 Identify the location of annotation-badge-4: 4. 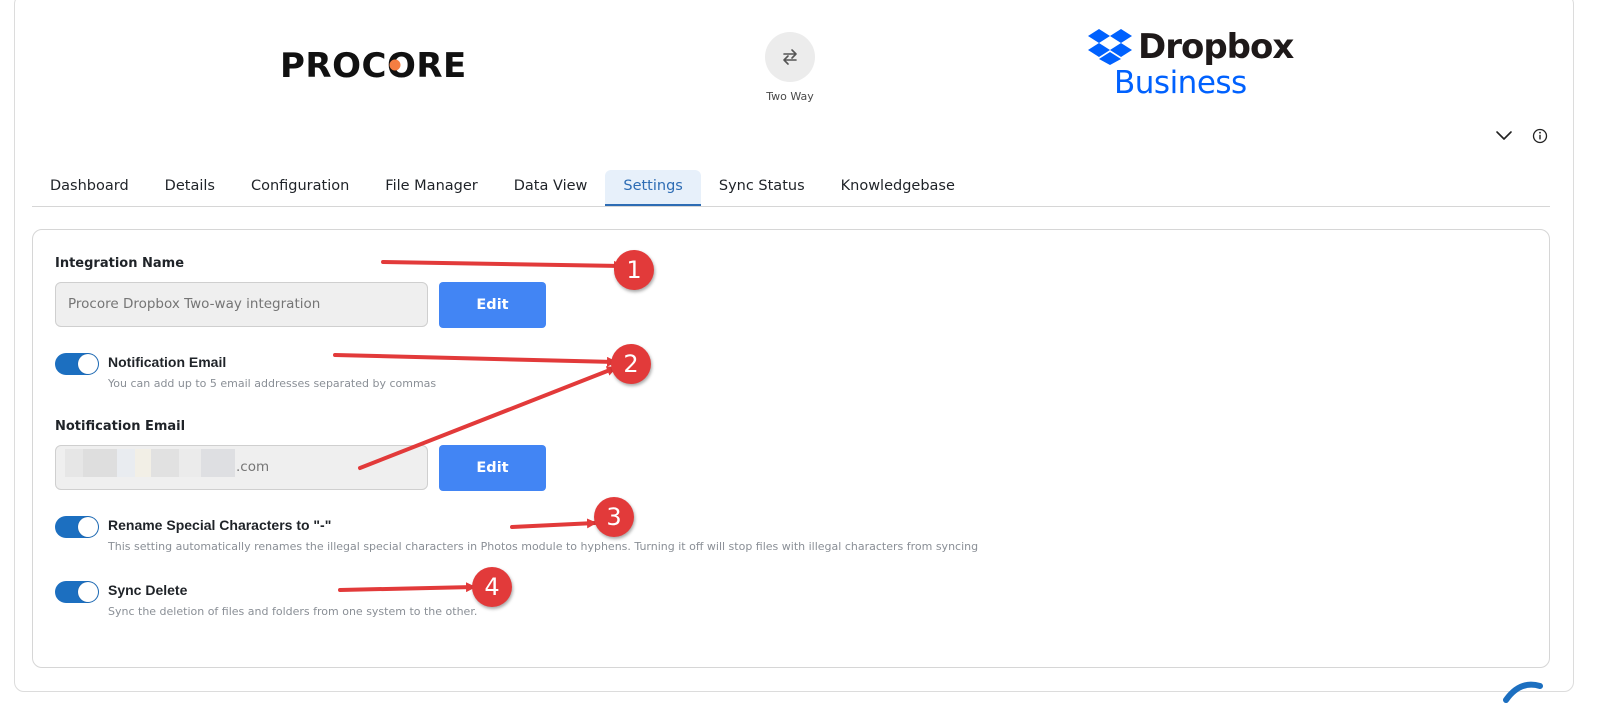
(492, 587).